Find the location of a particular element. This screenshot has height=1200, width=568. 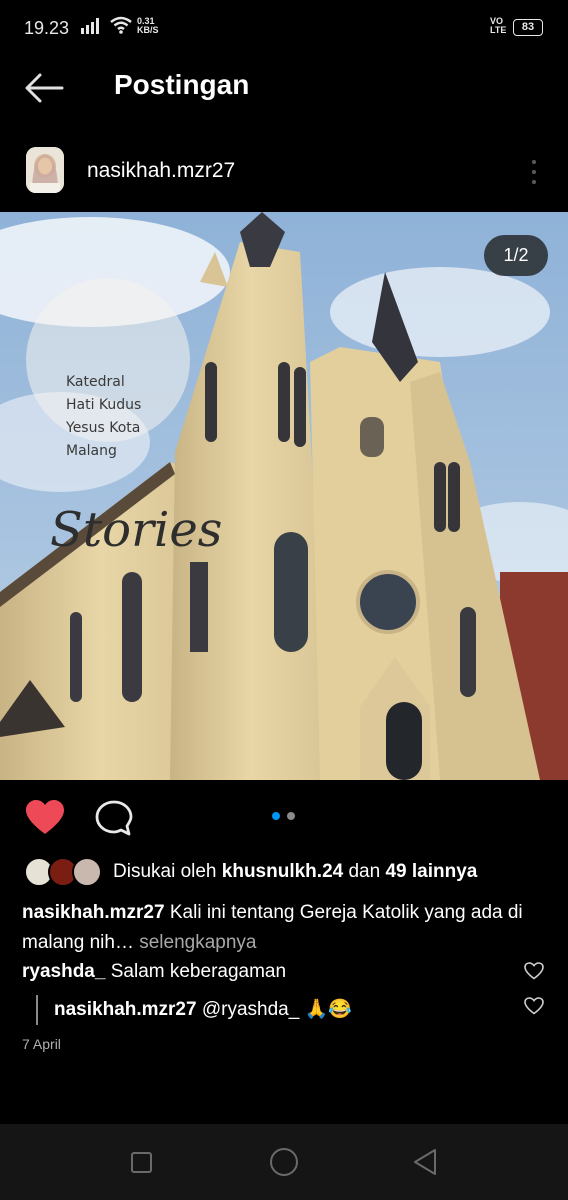

avatar-portrait is located at coordinates (45, 170).